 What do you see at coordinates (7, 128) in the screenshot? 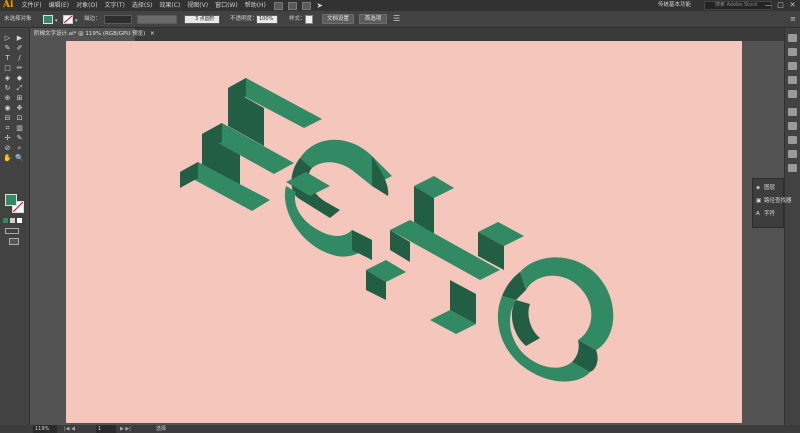
I see `eyedropper-icon: ⌗` at bounding box center [7, 128].